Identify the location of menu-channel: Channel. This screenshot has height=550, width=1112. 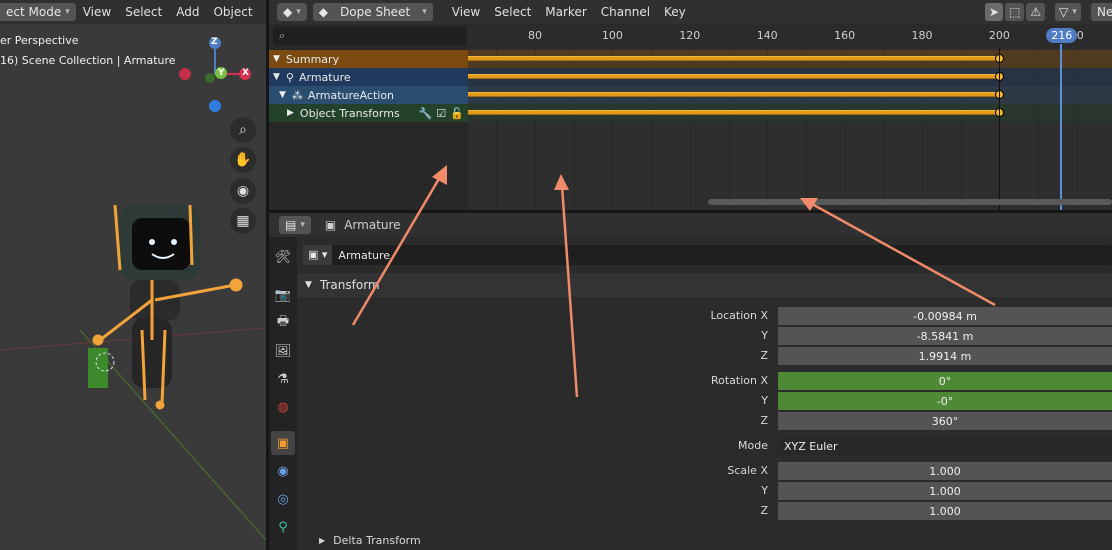
(625, 12).